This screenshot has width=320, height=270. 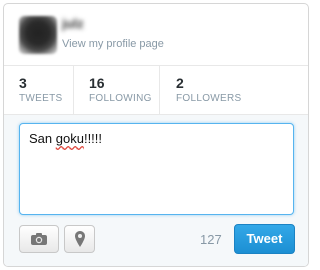 I want to click on stat-tweets-label: TWEETS, so click(x=41, y=98).